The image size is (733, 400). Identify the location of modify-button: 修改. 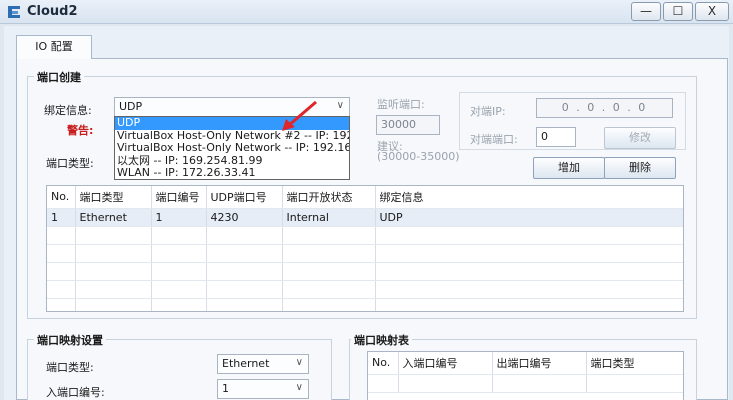
(640, 138).